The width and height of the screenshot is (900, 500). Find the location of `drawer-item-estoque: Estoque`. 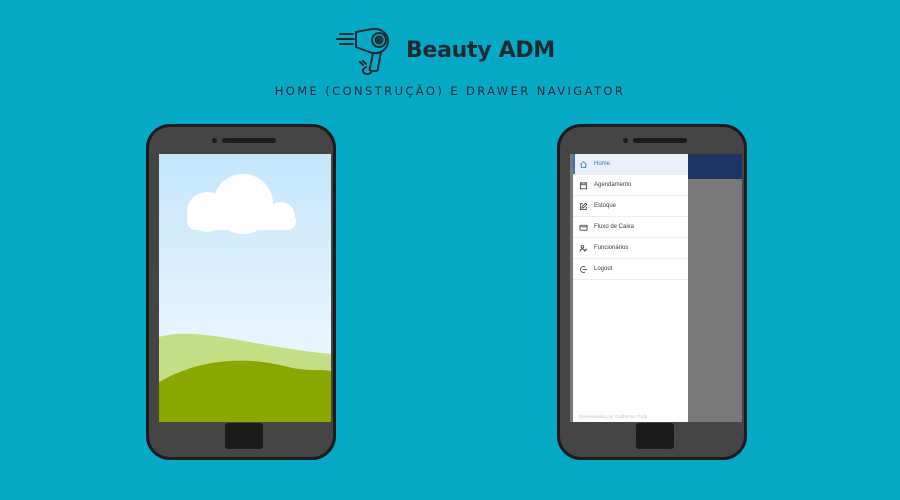

drawer-item-estoque: Estoque is located at coordinates (630, 206).